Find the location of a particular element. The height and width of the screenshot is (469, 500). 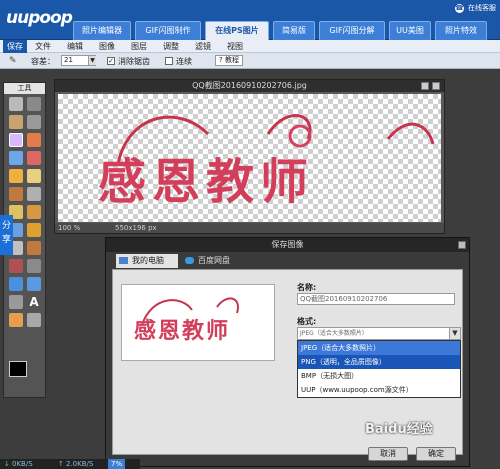

text-tool-icon: A is located at coordinates (34, 302).